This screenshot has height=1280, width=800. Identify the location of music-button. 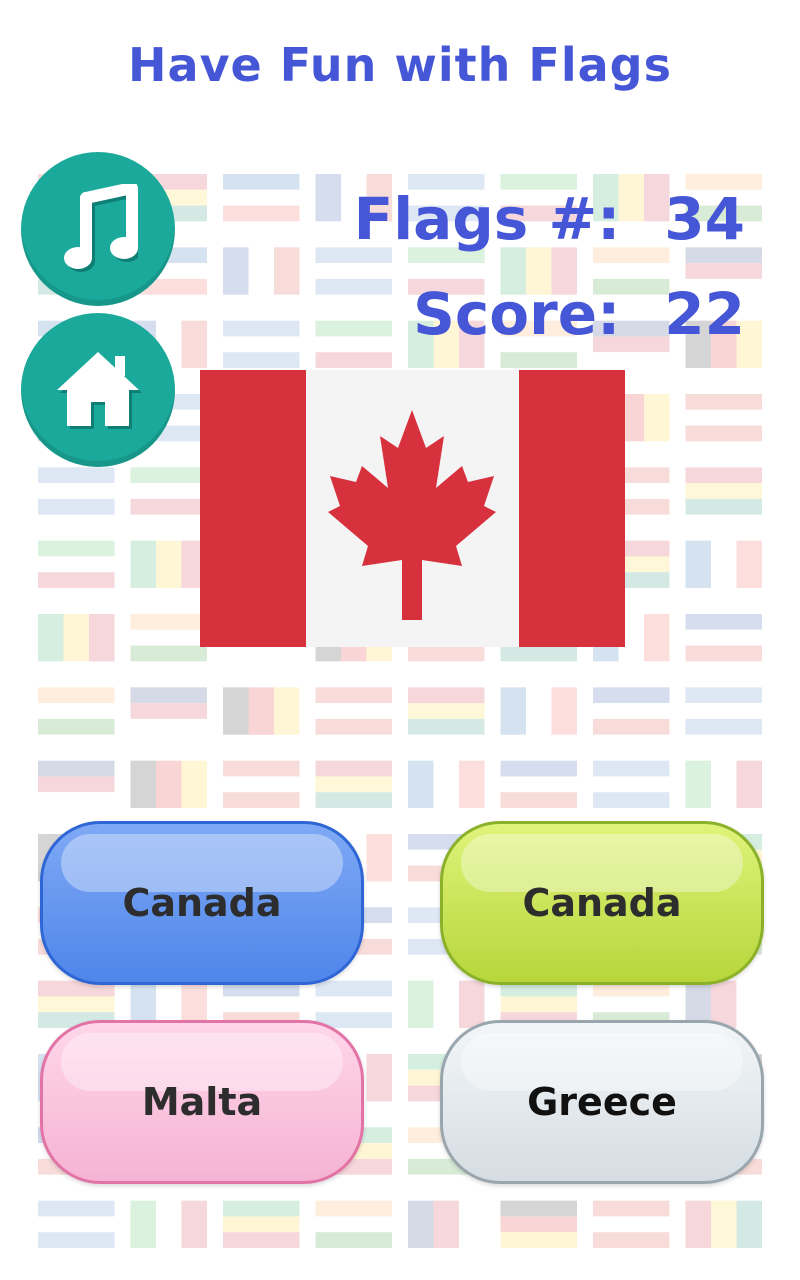
(98, 229).